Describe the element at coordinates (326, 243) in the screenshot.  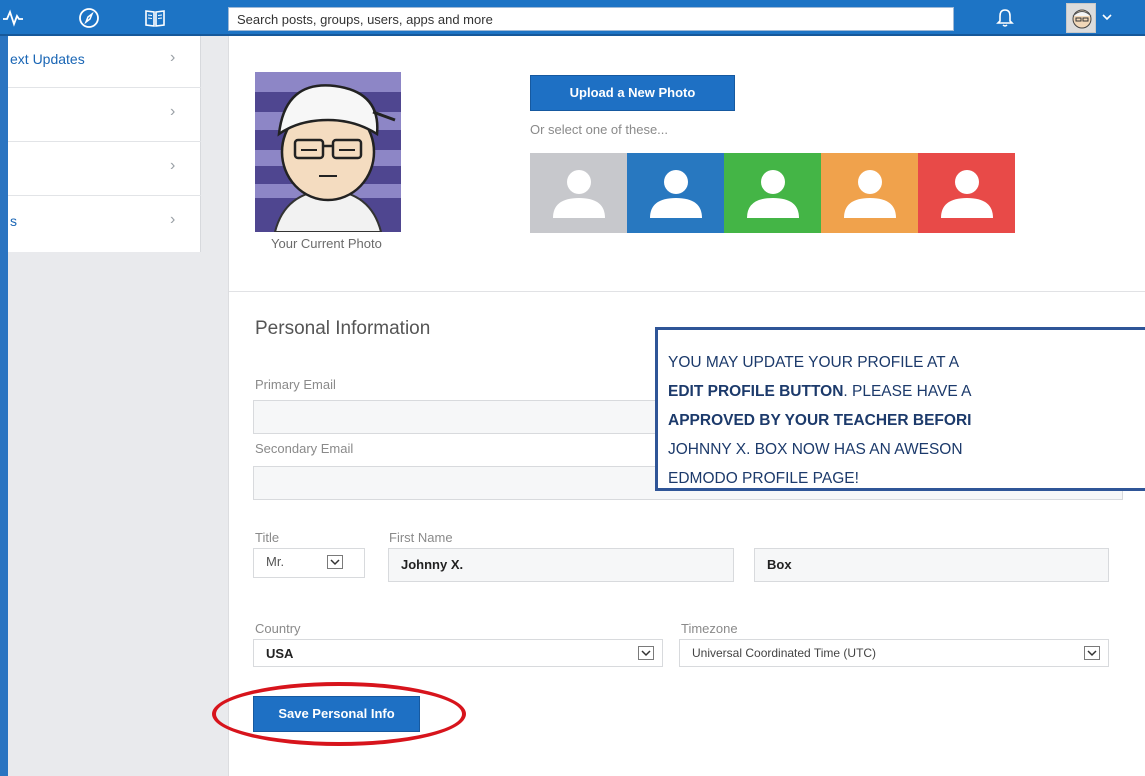
I see `current-photo-caption: Your Current Photo` at that location.